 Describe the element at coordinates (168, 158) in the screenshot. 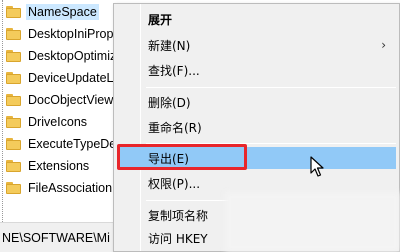

I see `menu-item-label: 导出(E)` at that location.